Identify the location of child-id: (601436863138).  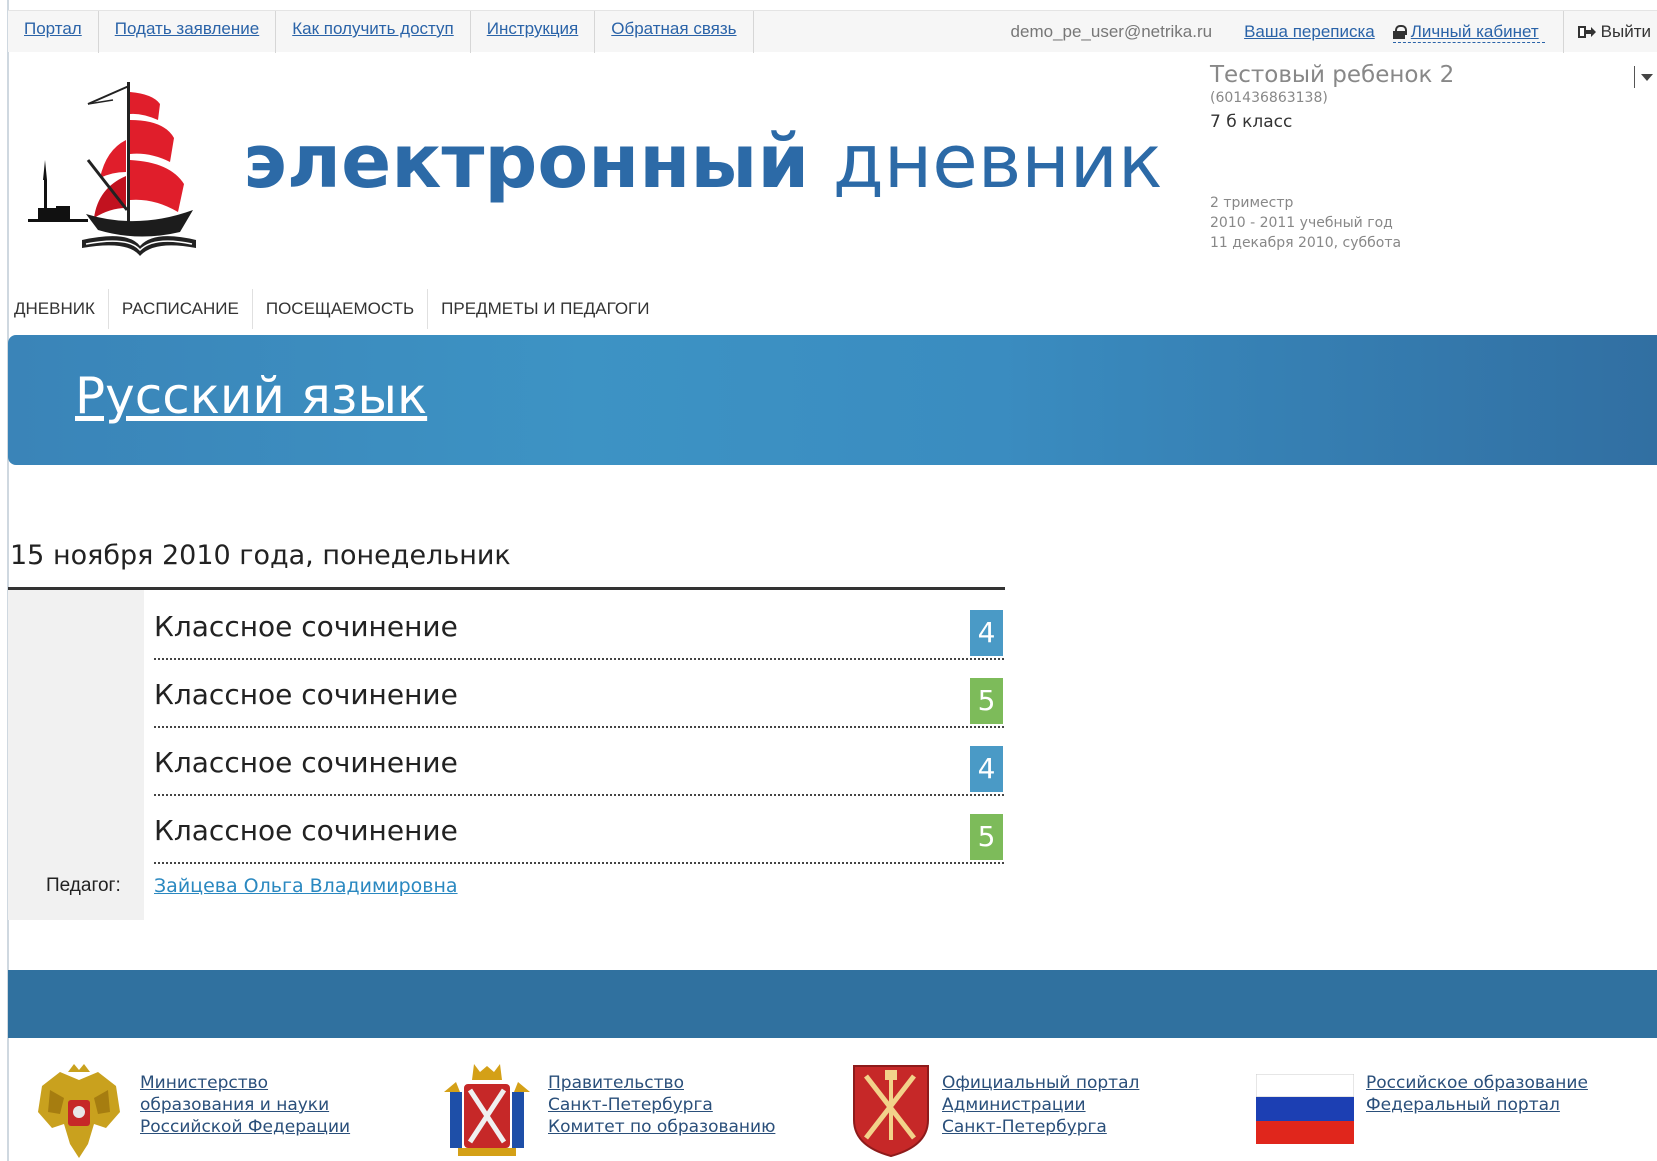
(1269, 98).